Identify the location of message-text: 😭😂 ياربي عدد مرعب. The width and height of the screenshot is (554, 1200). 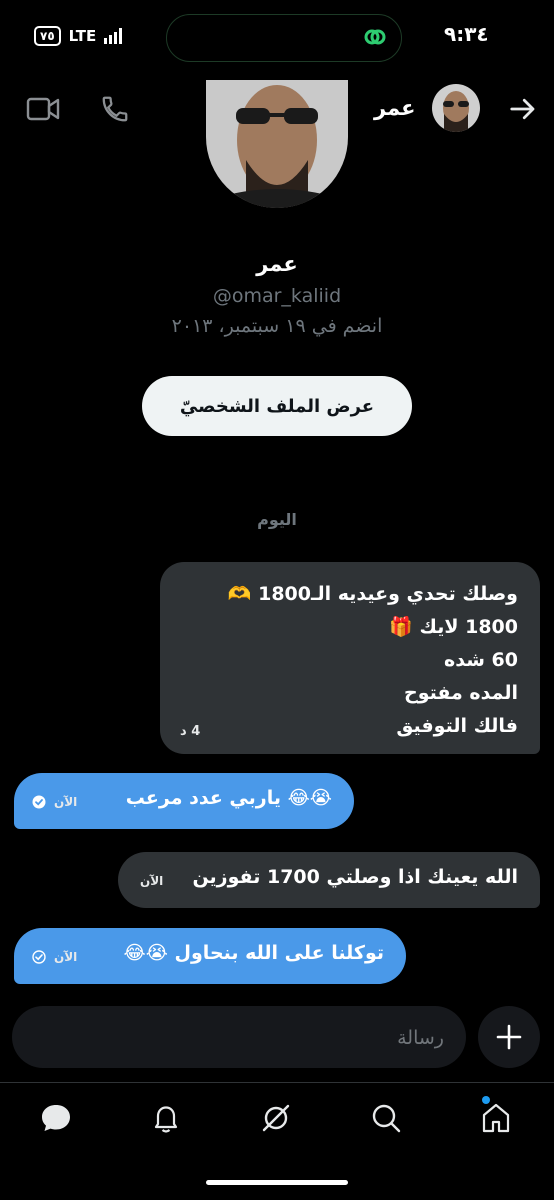
(228, 798).